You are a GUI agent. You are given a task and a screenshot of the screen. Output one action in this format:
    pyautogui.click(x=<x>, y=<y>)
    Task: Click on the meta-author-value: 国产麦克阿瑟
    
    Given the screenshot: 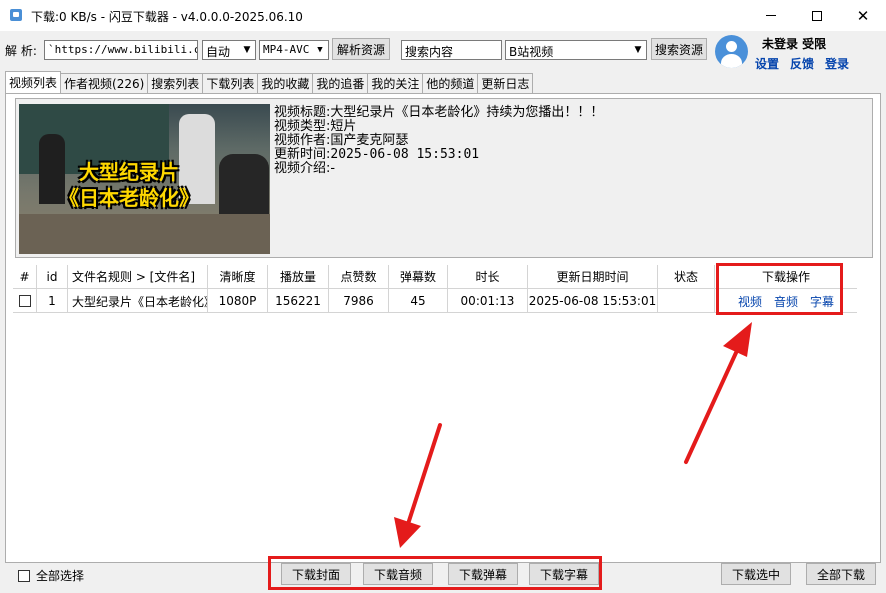 What is the action you would take?
    pyautogui.click(x=369, y=140)
    